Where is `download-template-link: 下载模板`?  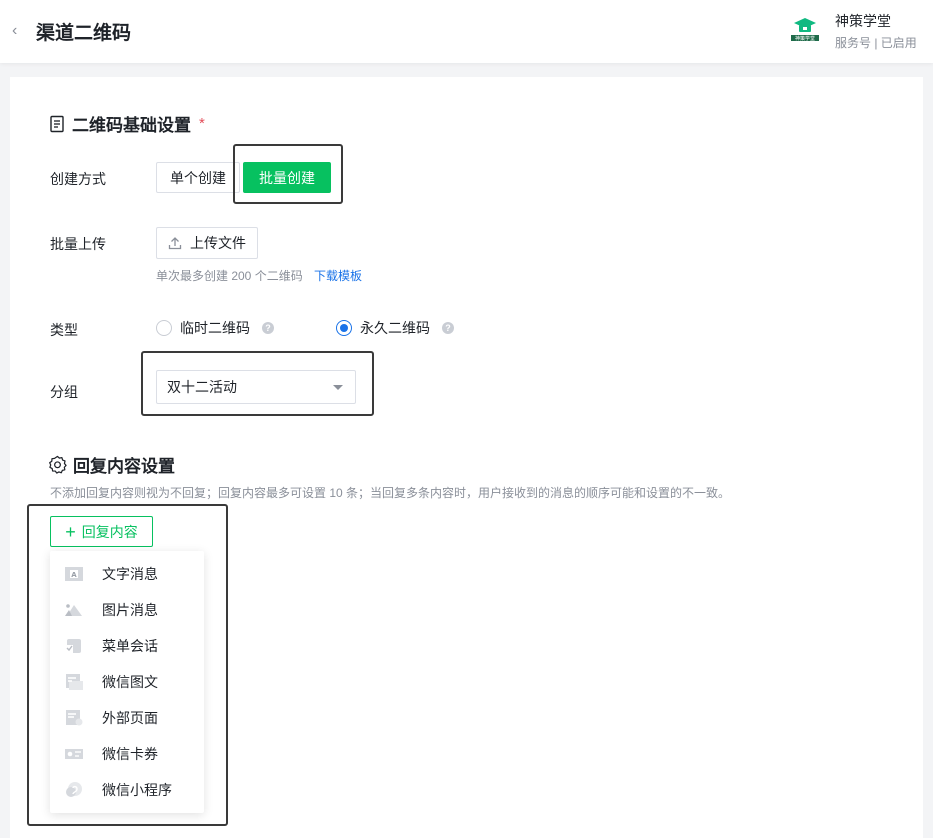
download-template-link: 下载模板 is located at coordinates (338, 276).